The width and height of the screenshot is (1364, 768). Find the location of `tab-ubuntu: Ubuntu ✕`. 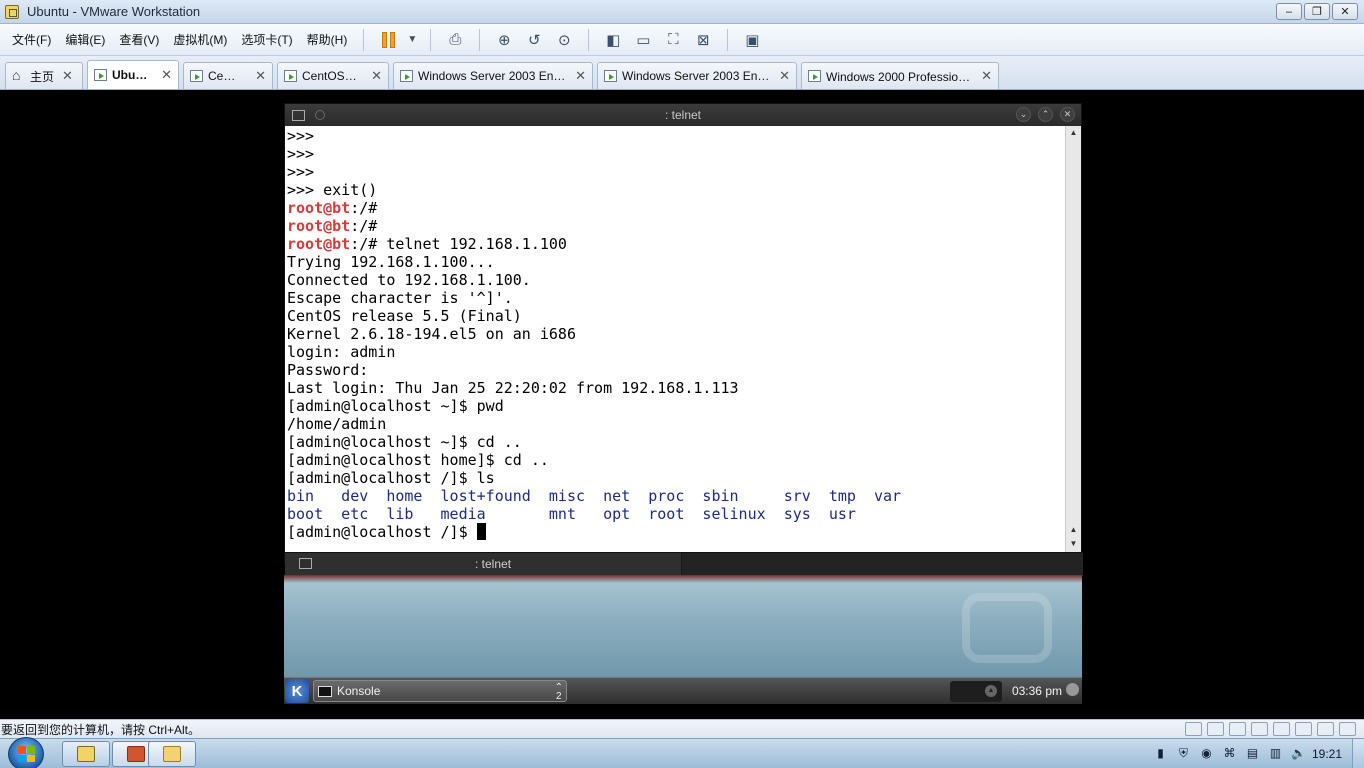

tab-ubuntu: Ubuntu ✕ is located at coordinates (133, 74).